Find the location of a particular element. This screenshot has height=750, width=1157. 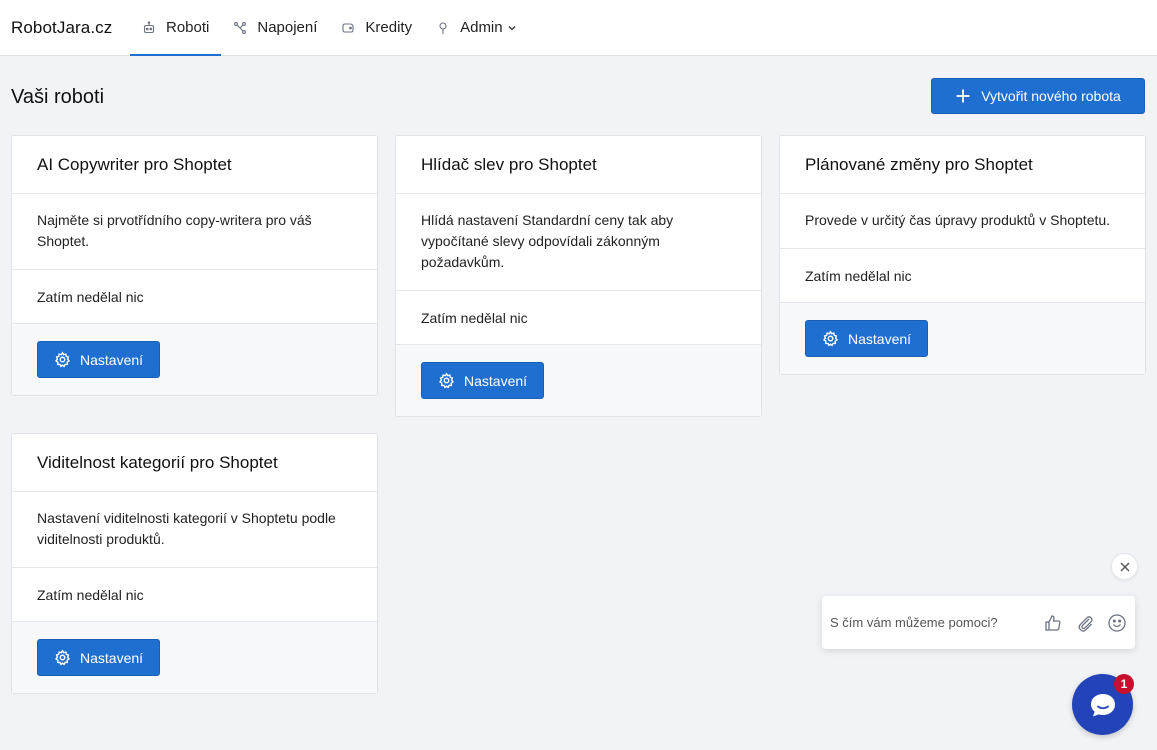

plus-icon is located at coordinates (963, 96).